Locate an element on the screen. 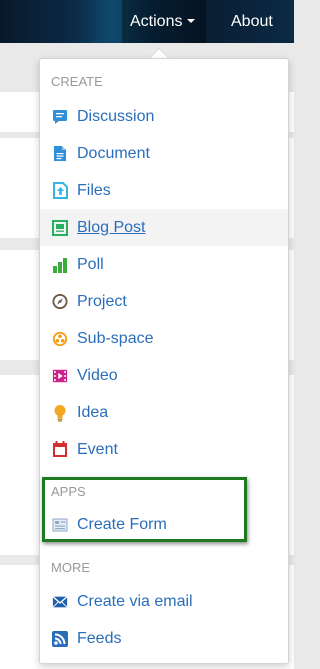  menu-item-label: Event is located at coordinates (97, 449).